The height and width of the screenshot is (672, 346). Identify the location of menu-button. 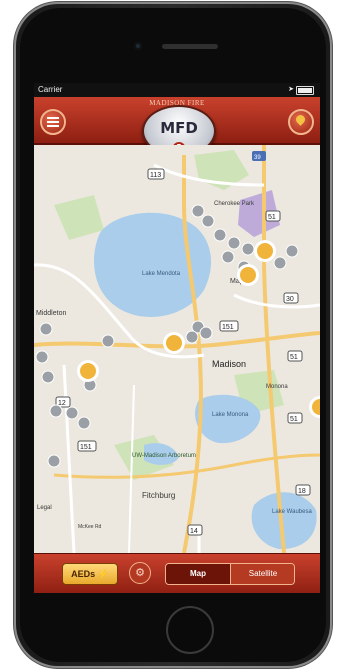
(53, 122).